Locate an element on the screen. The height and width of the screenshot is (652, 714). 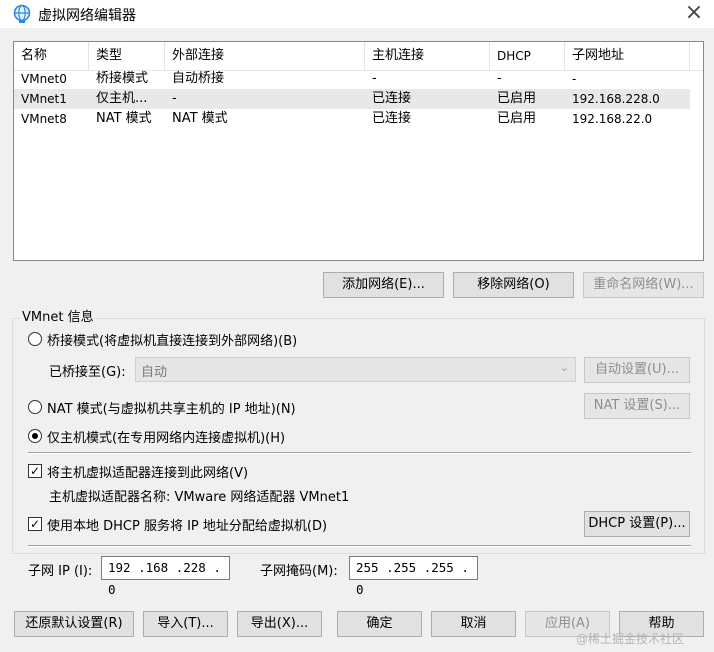
cell-type: 桥接模式 is located at coordinates (122, 78).